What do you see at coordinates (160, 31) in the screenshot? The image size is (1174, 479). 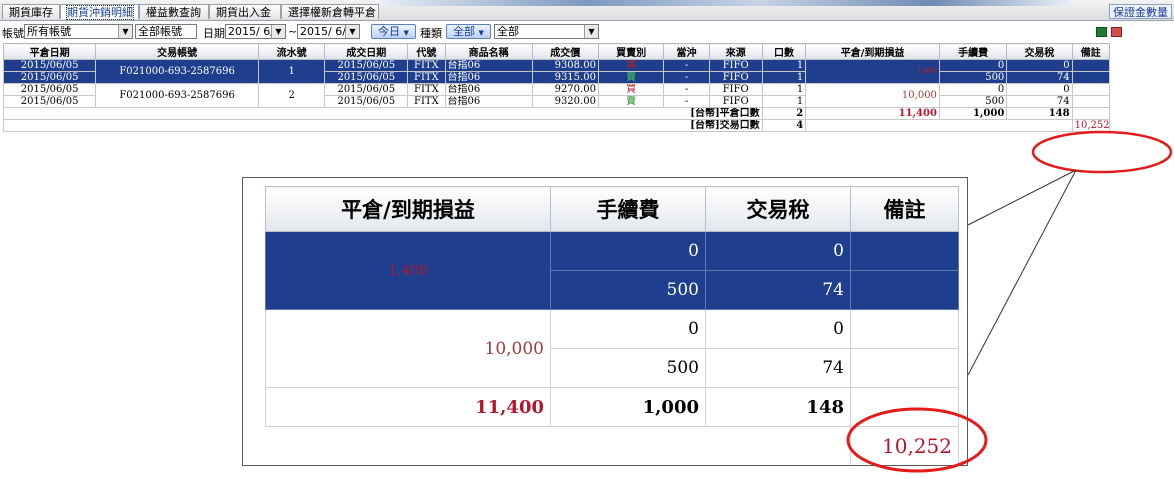 I see `account-name-value: 全部帳號` at bounding box center [160, 31].